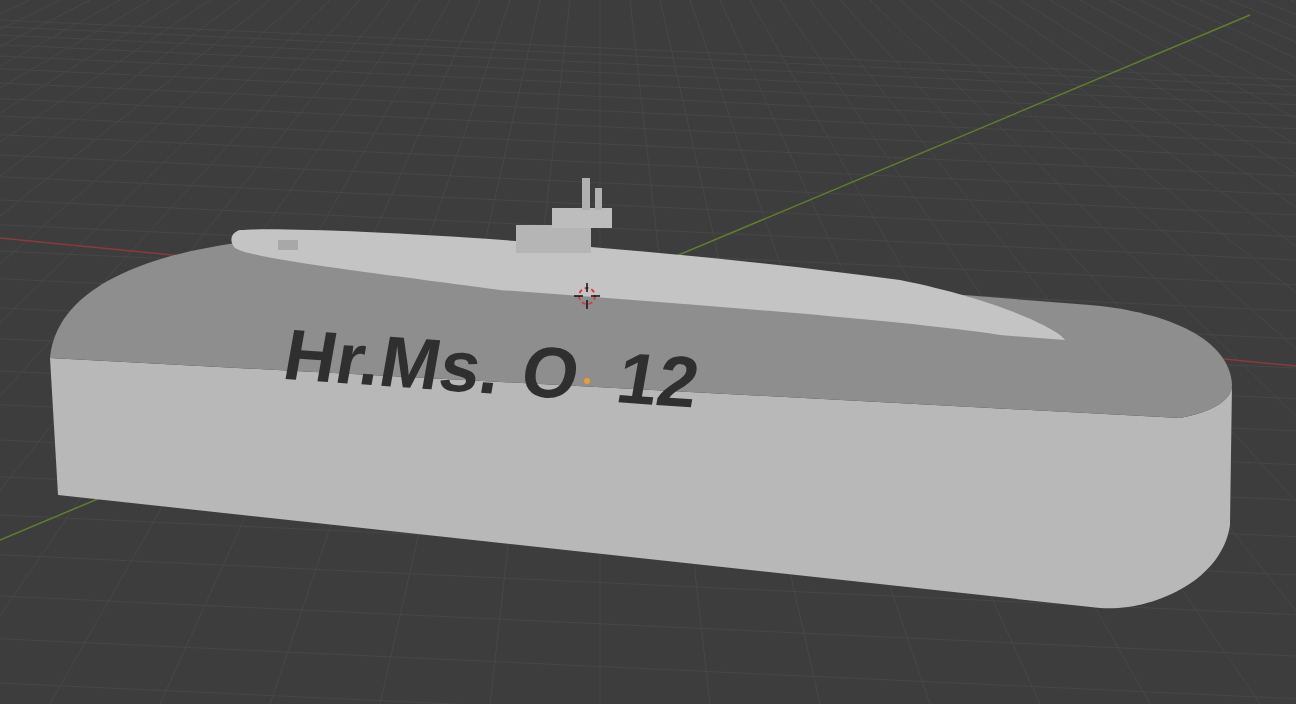 This screenshot has height=704, width=1296. Describe the element at coordinates (392, 361) in the screenshot. I see `engraved-model-text: Hr.Ms.` at that location.